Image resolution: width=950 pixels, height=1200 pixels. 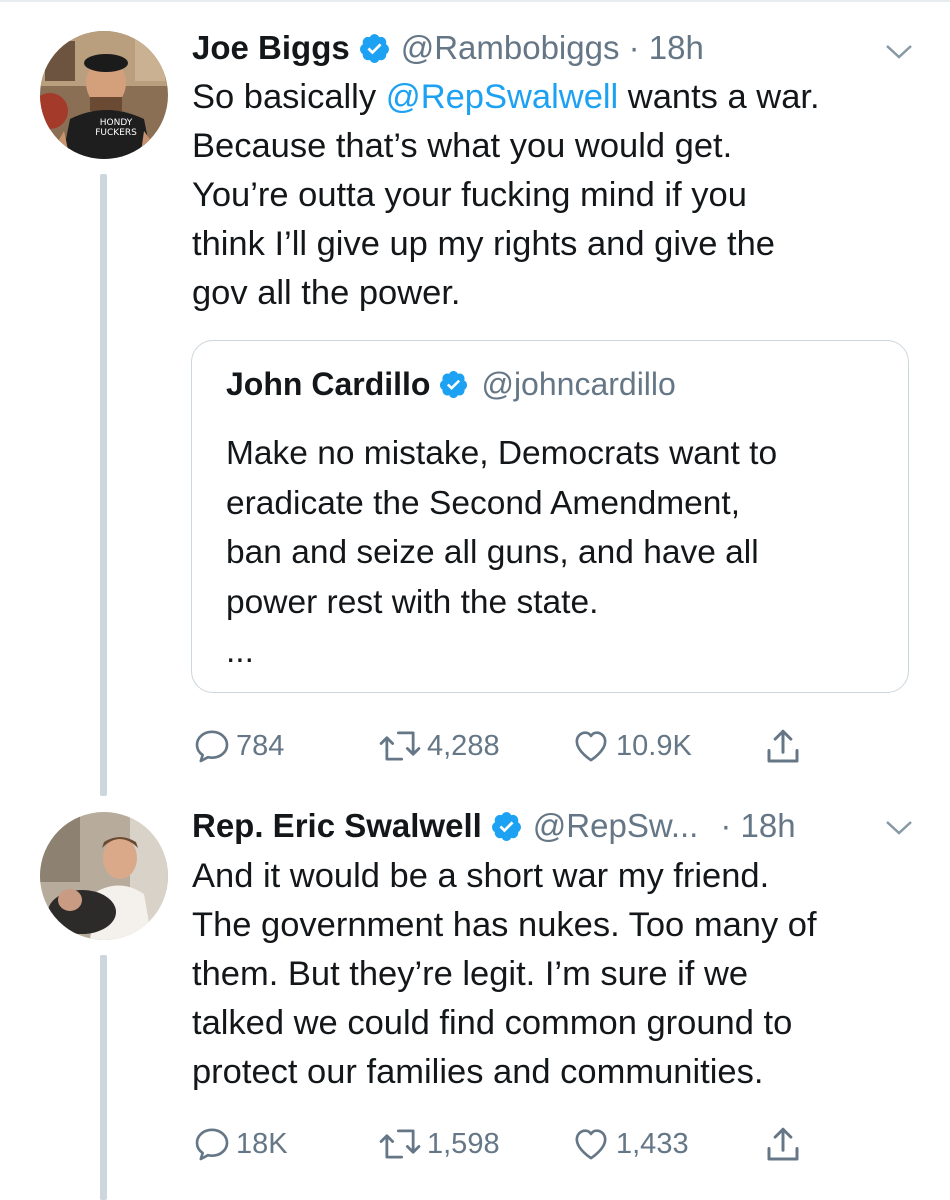 I want to click on reply-button: 784, so click(x=238, y=746).